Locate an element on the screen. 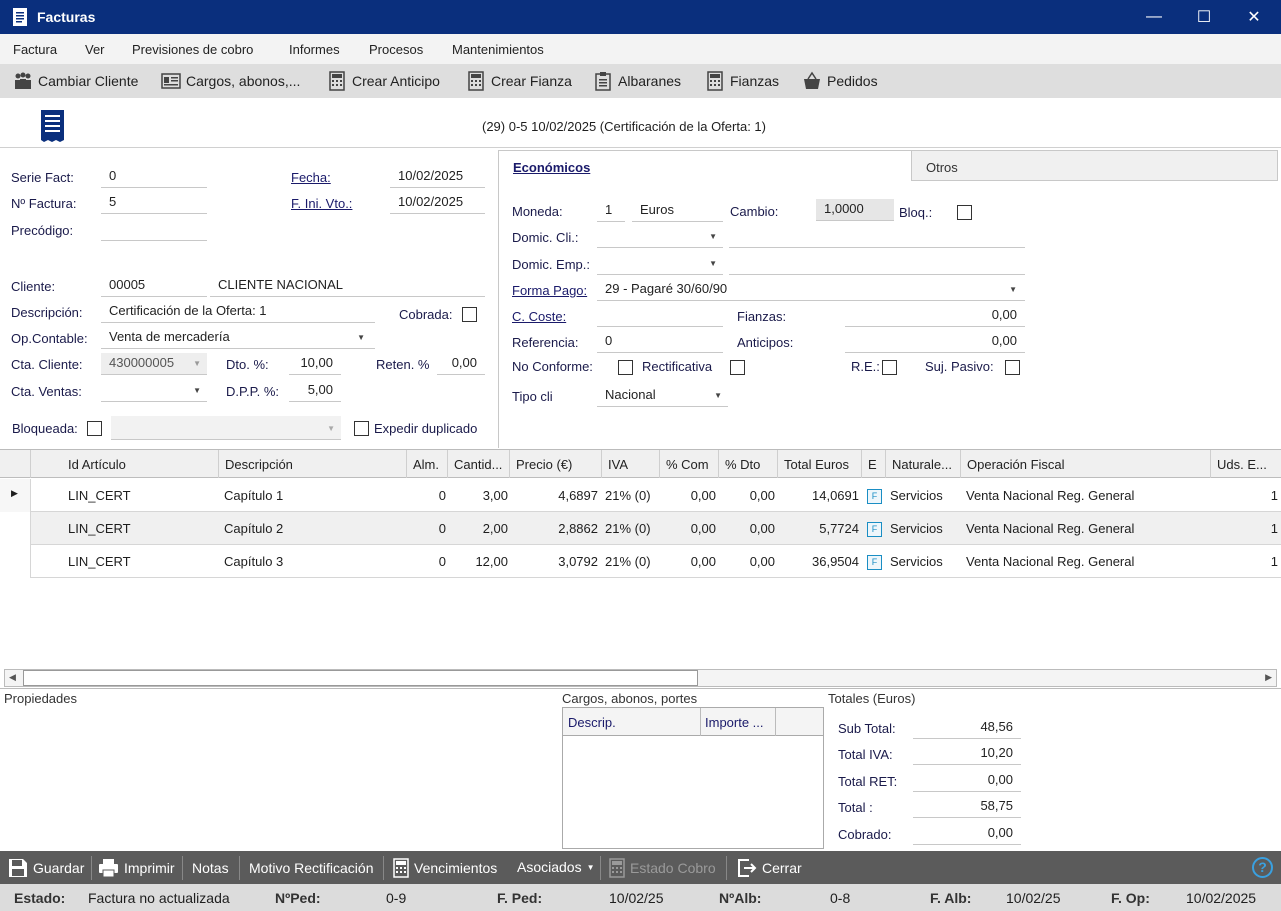  crear-fianza-button: Crear Fianza is located at coordinates (519, 81).